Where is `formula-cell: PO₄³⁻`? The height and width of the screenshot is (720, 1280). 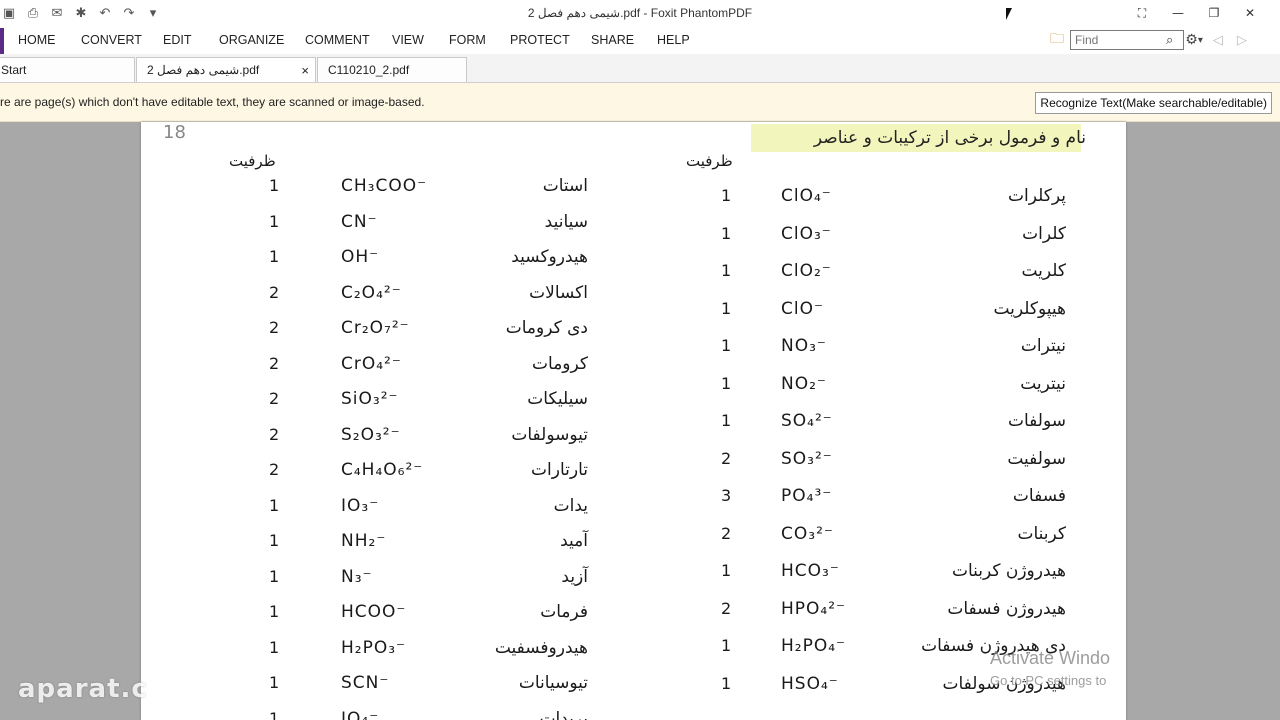
formula-cell: PO₄³⁻ is located at coordinates (807, 496).